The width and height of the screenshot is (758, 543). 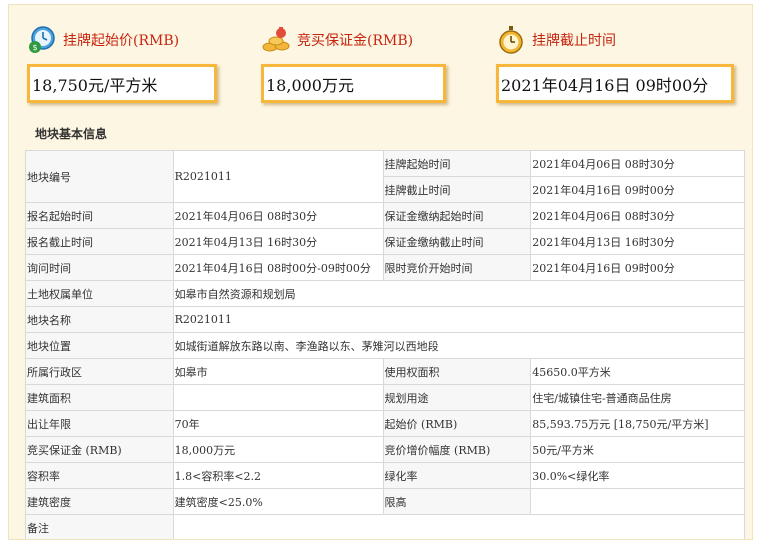 What do you see at coordinates (99, 293) in the screenshot?
I see `owner-label: 土地权属单位` at bounding box center [99, 293].